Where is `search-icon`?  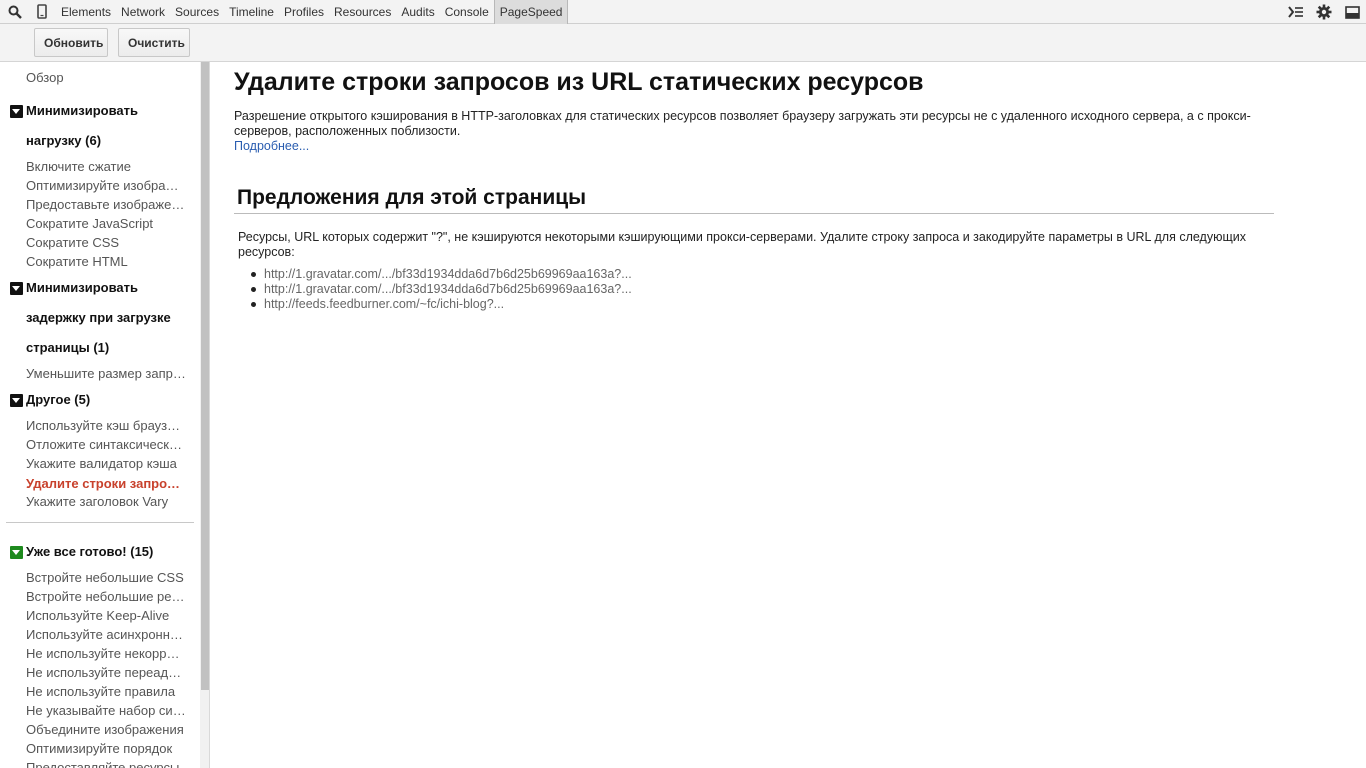 search-icon is located at coordinates (15, 12).